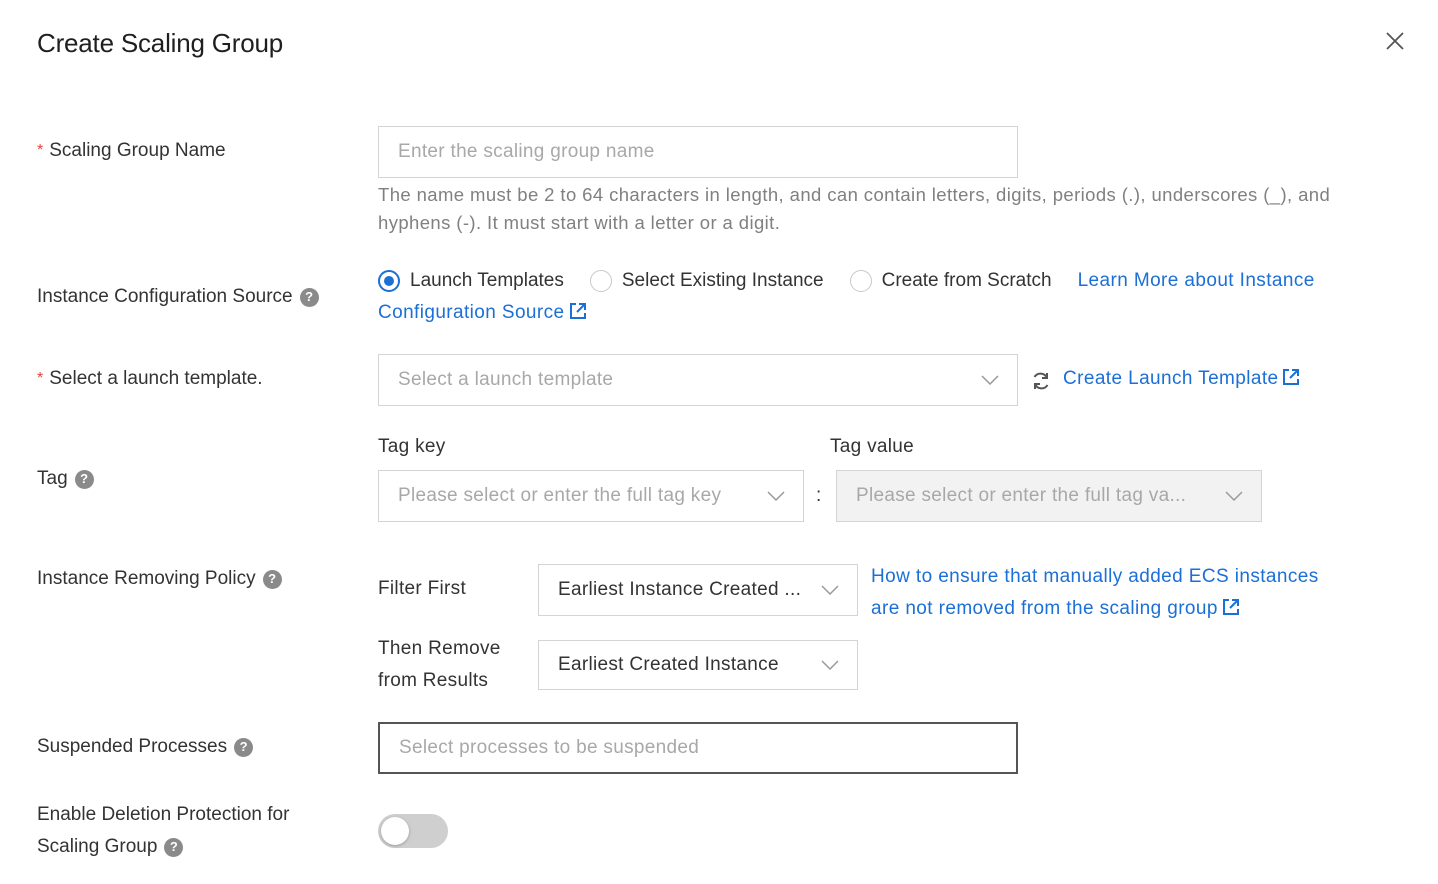 This screenshot has height=884, width=1438. I want to click on tag-key-label: Tag key, so click(412, 446).